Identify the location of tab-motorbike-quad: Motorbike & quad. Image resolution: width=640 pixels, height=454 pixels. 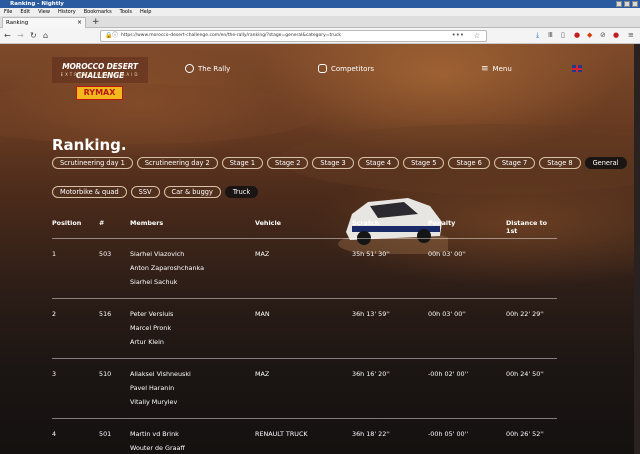
(89, 192).